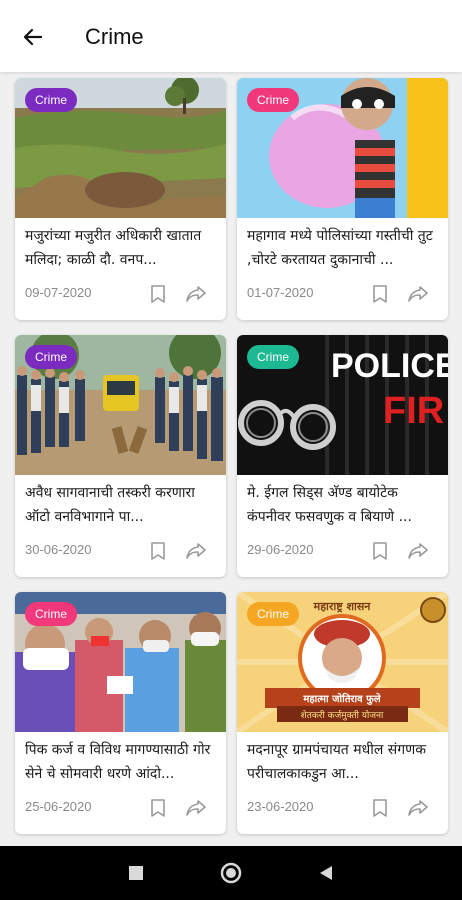  What do you see at coordinates (280, 292) in the screenshot?
I see `news-date: 01-07-2020` at bounding box center [280, 292].